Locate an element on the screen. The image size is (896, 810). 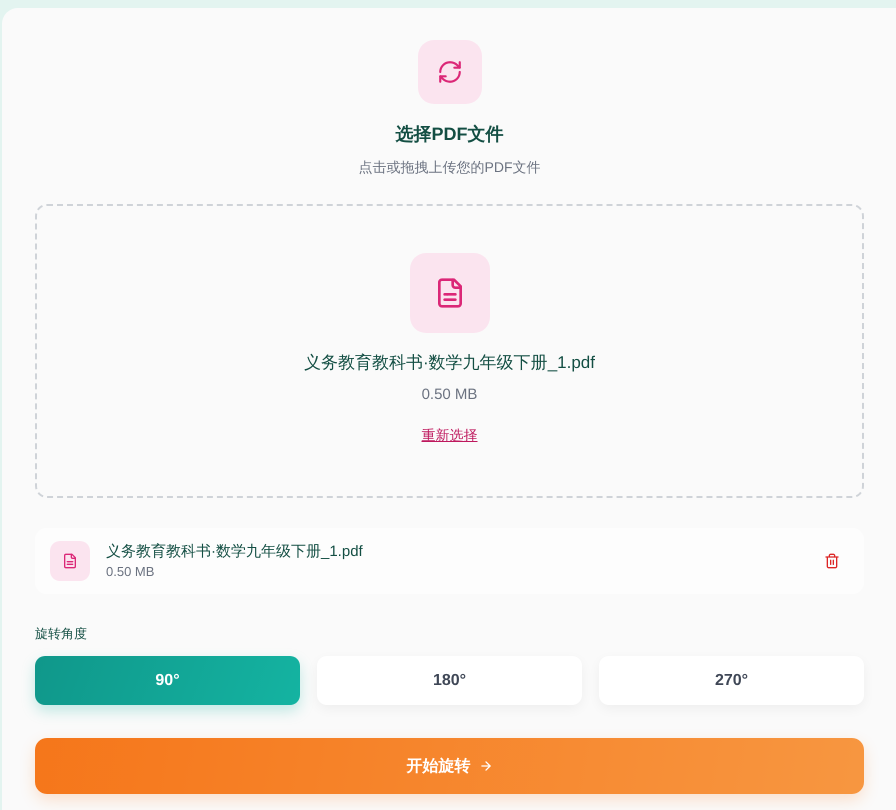
reselect-link: 重新选择 is located at coordinates (450, 435).